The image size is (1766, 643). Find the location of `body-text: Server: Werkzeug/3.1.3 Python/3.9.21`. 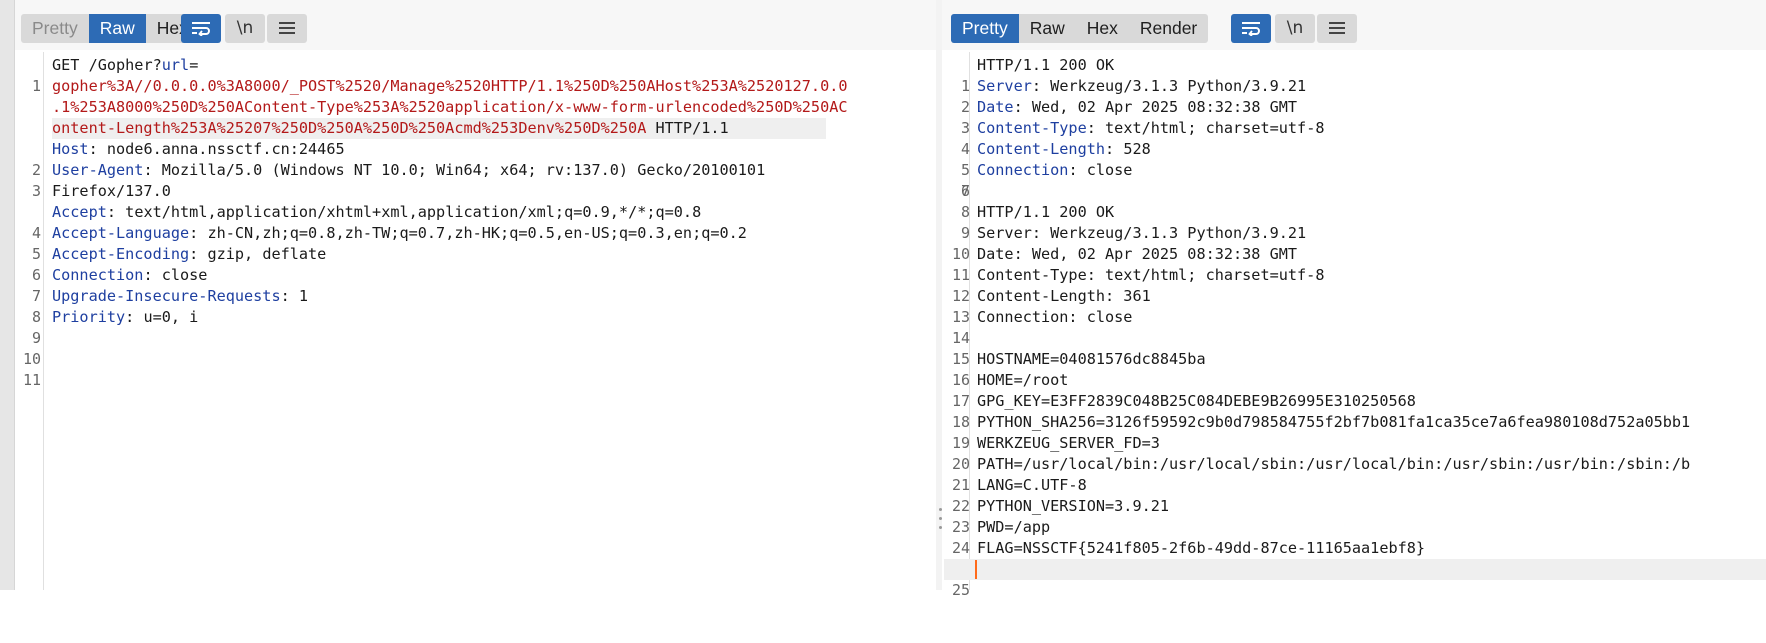

body-text: Server: Werkzeug/3.1.3 Python/3.9.21 is located at coordinates (1142, 233).